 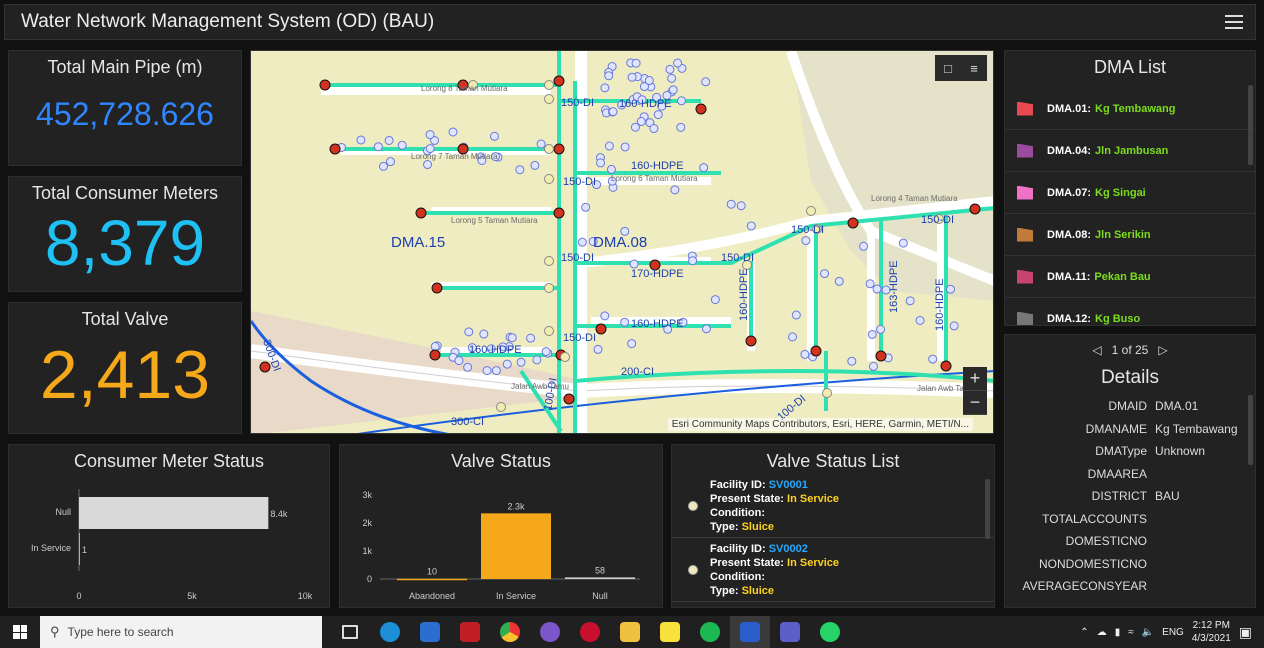 What do you see at coordinates (1096, 350) in the screenshot?
I see `prev-page-icon: ◁` at bounding box center [1096, 350].